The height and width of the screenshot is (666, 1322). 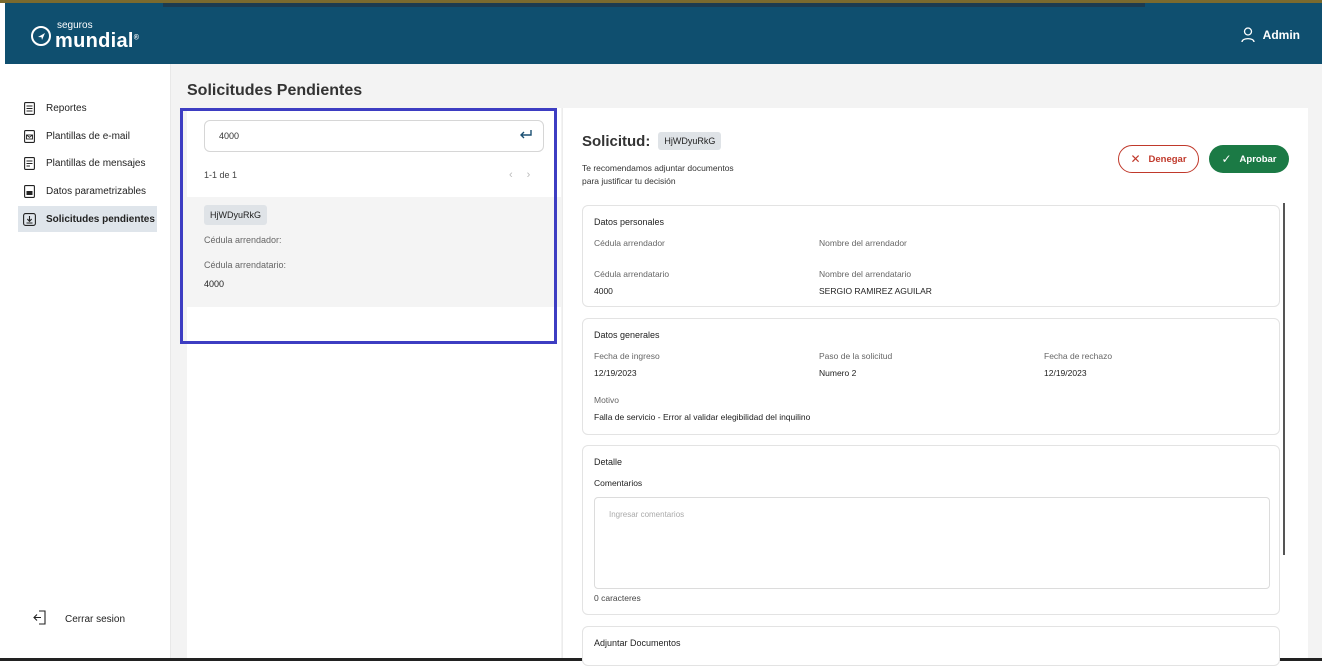 I want to click on cedula-arrendatario-label: Cédula arrendatario:, so click(x=245, y=265).